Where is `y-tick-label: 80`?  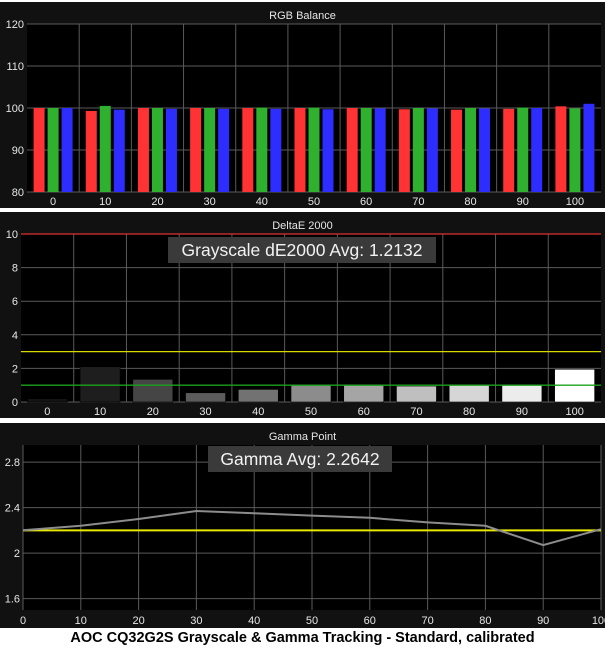
y-tick-label: 80 is located at coordinates (18, 193).